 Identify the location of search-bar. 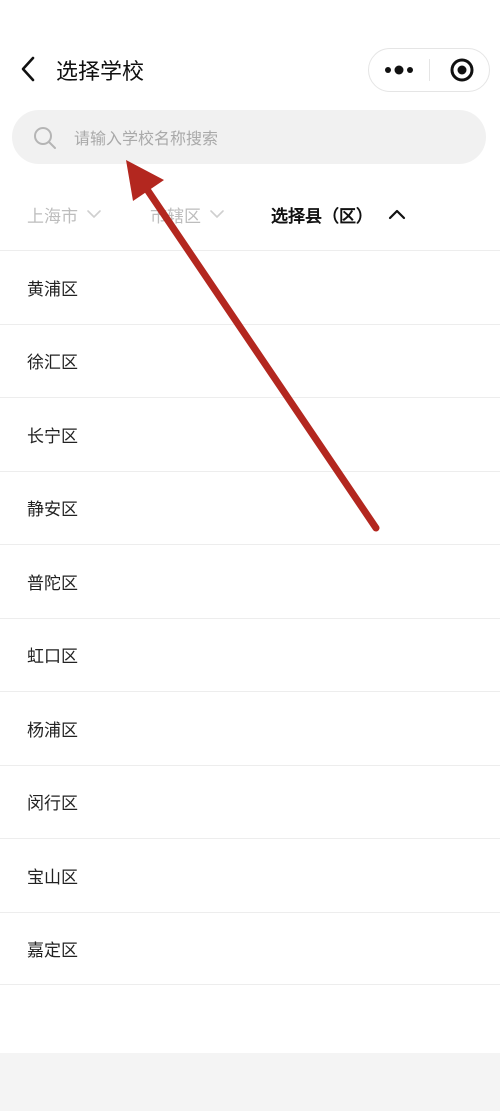
(249, 138).